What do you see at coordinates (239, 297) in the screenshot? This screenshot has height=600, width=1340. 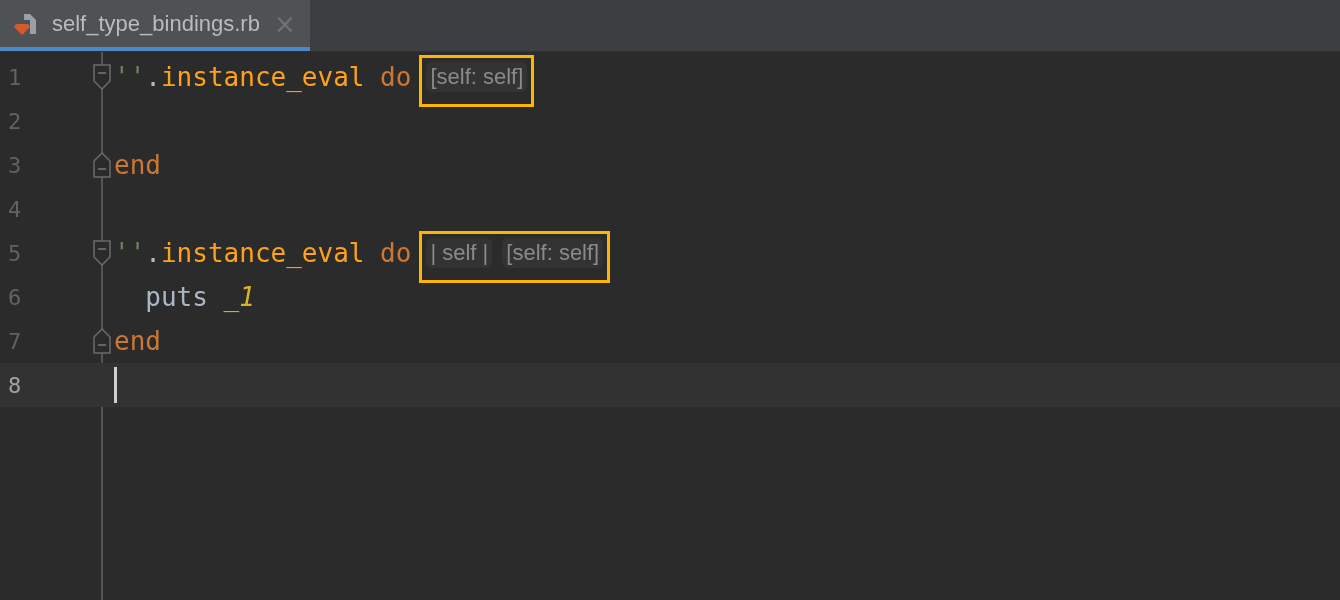 I see `numbered-parameter: _1` at bounding box center [239, 297].